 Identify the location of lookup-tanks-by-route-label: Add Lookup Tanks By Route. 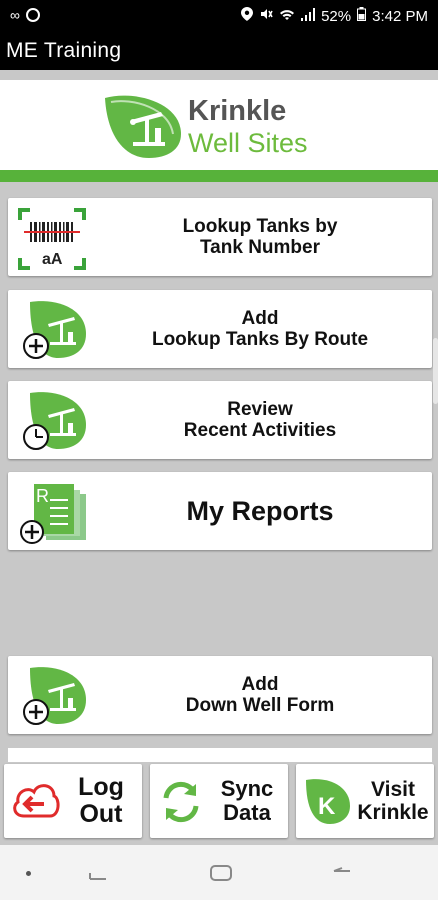
(260, 329).